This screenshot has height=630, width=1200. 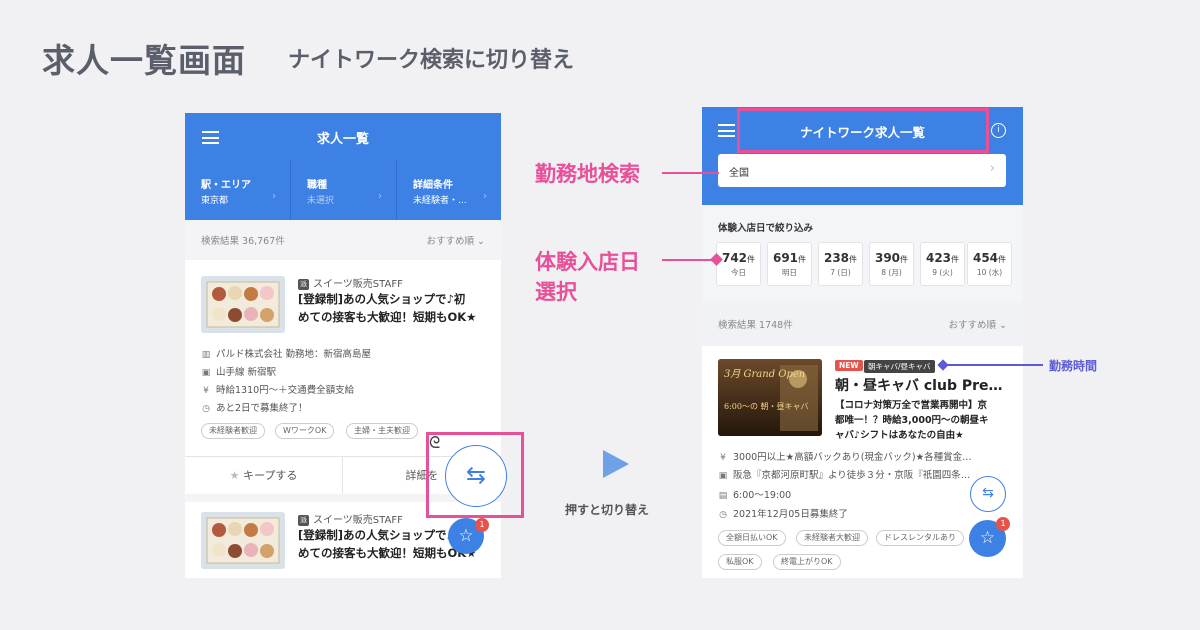 I want to click on result-count: 検索結果 36,767件, so click(x=243, y=241).